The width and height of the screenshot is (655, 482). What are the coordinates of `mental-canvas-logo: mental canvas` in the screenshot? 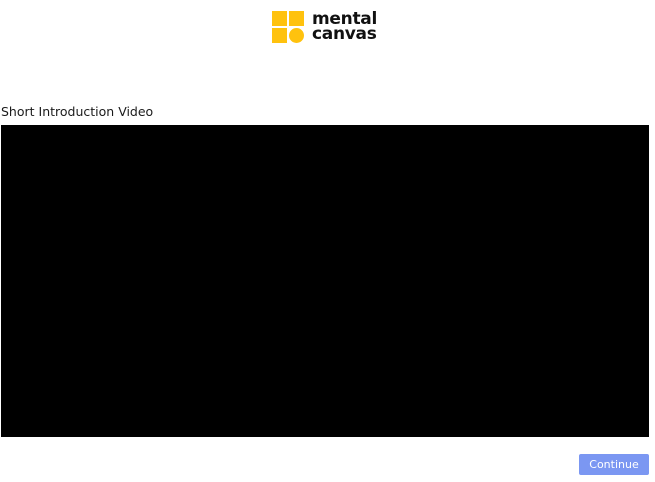 It's located at (324, 27).